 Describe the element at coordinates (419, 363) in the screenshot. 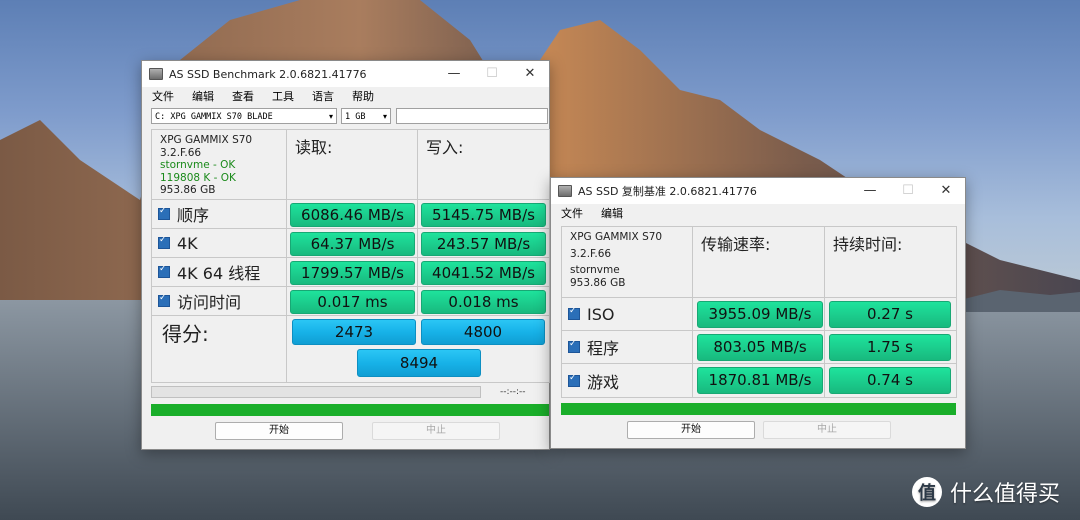

I see `score-total: 8494` at that location.